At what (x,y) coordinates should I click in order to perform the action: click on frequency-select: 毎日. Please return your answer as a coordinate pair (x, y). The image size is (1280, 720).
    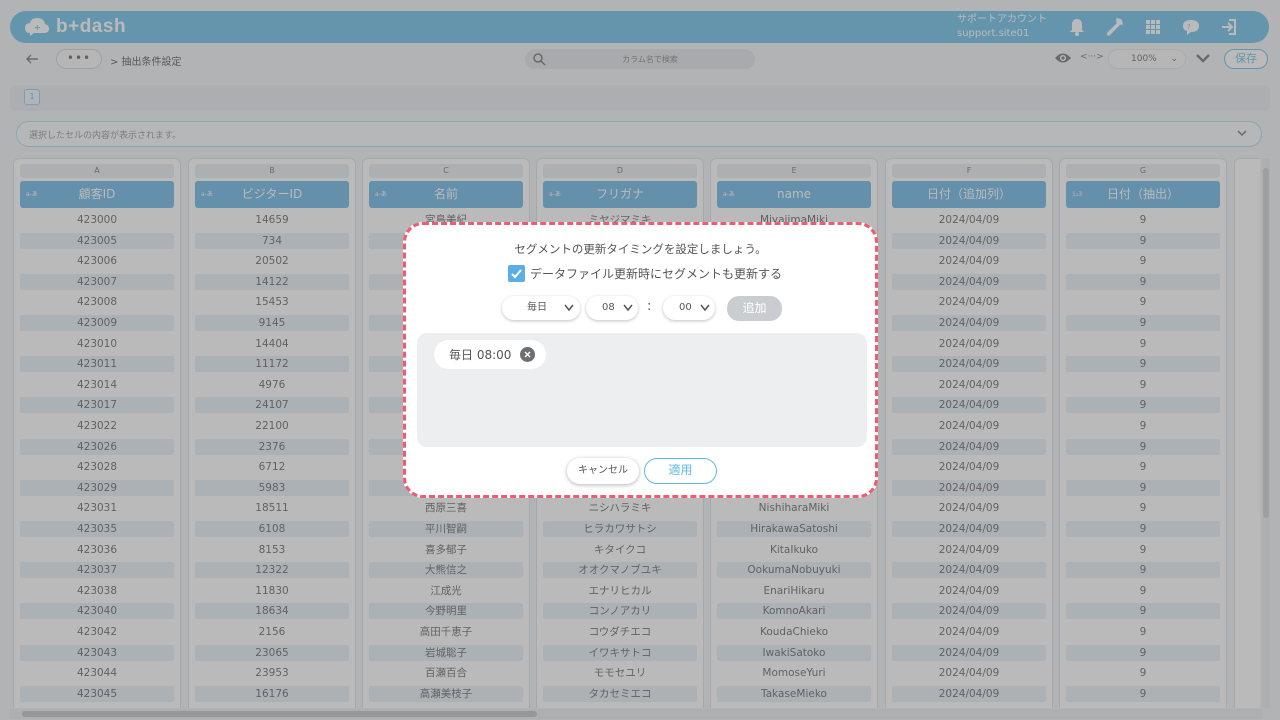
    Looking at the image, I should click on (541, 308).